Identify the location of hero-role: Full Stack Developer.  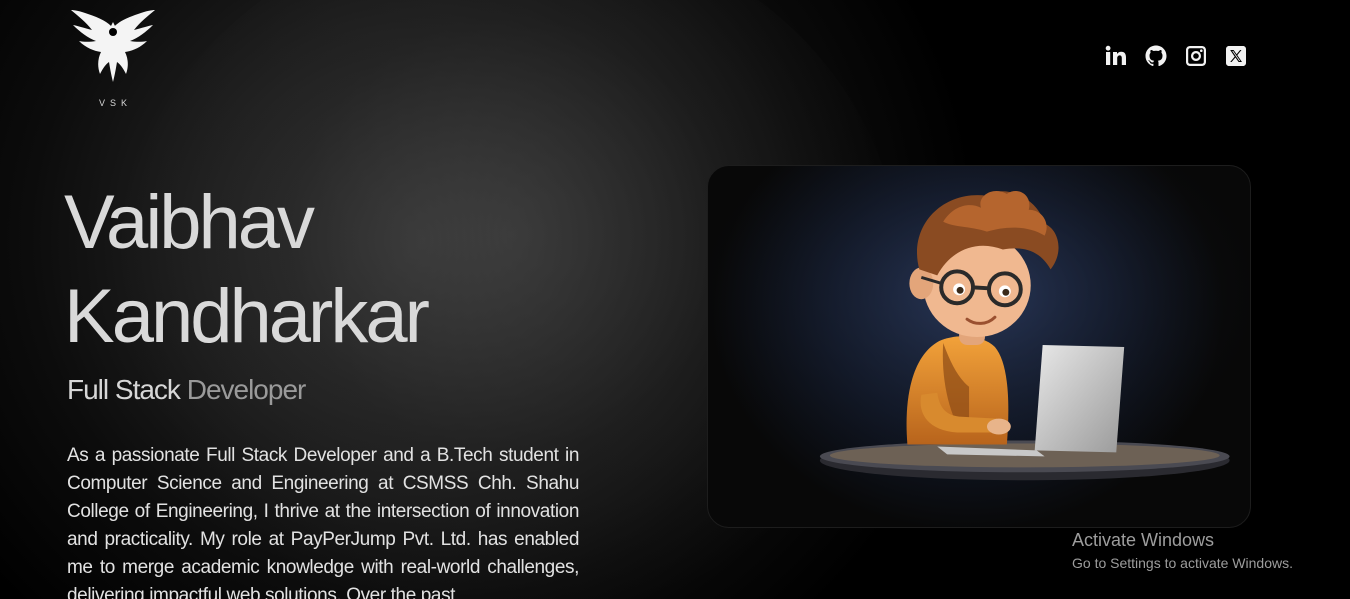
(187, 390).